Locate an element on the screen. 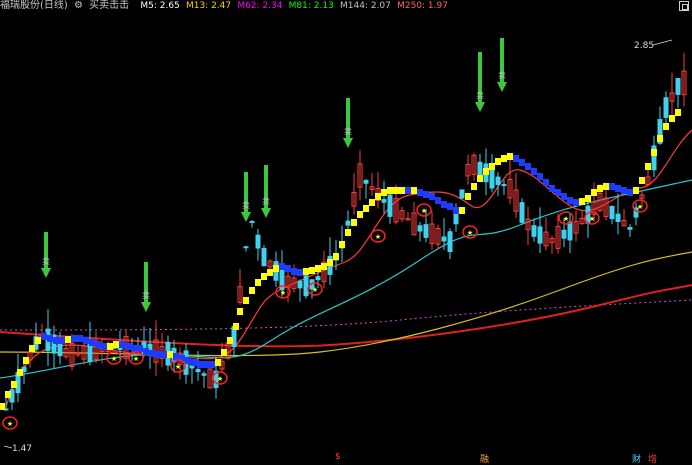 The width and height of the screenshot is (692, 465). marker-rong: 融 is located at coordinates (485, 460).